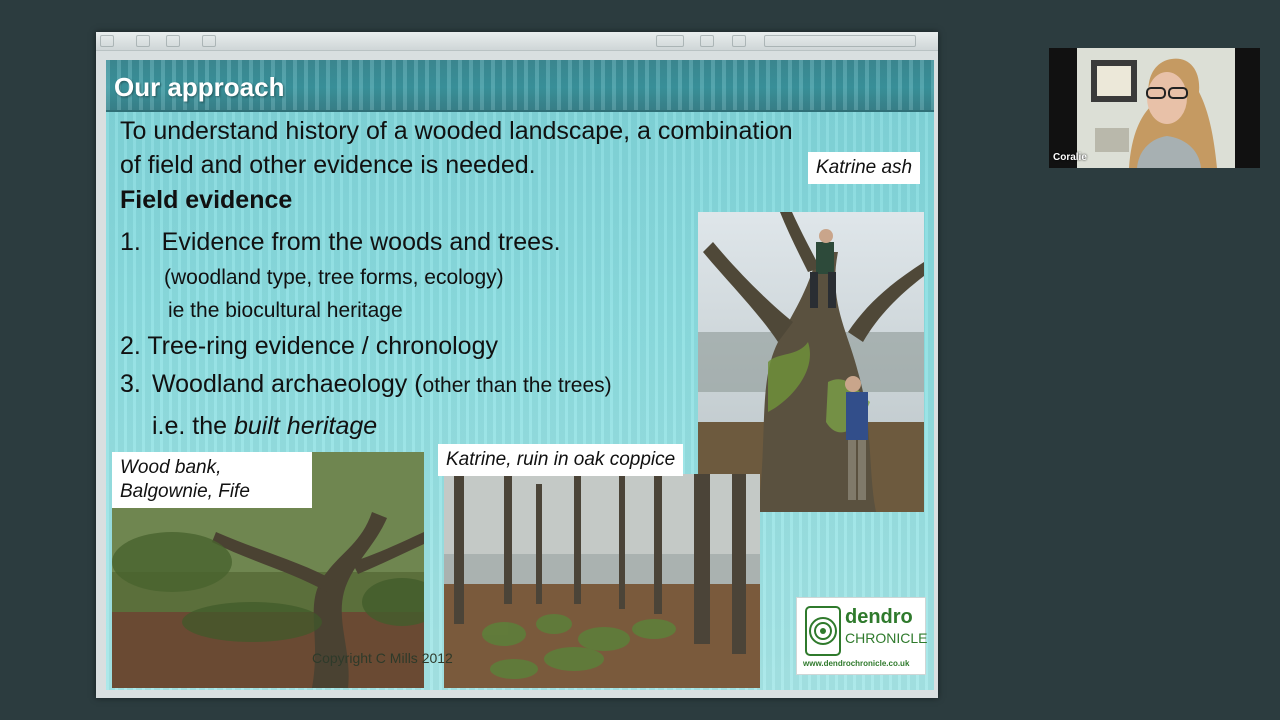  What do you see at coordinates (287, 384) in the screenshot?
I see `list-item-3-text: Woodland archaeology (` at bounding box center [287, 384].